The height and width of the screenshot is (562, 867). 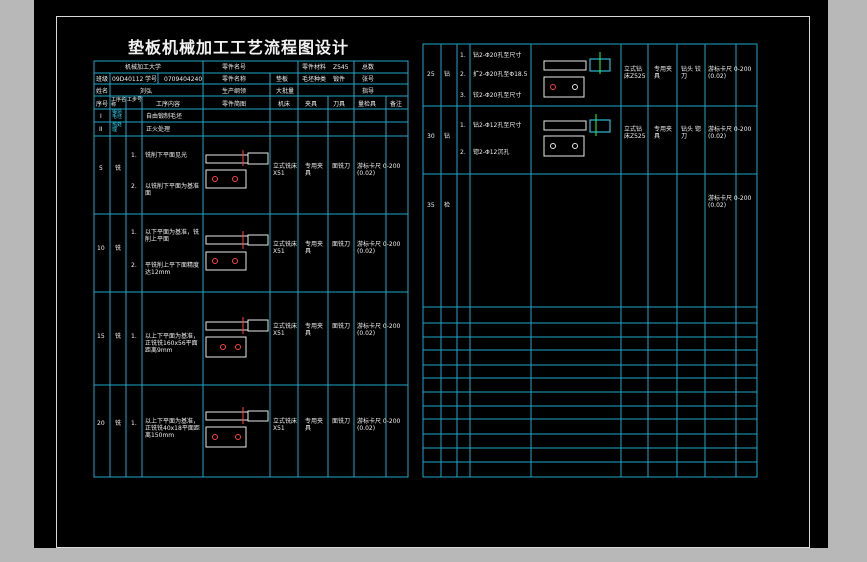 I want to click on row-15-gauge: 游标卡尺 0-200 (0.02), so click(x=379, y=330).